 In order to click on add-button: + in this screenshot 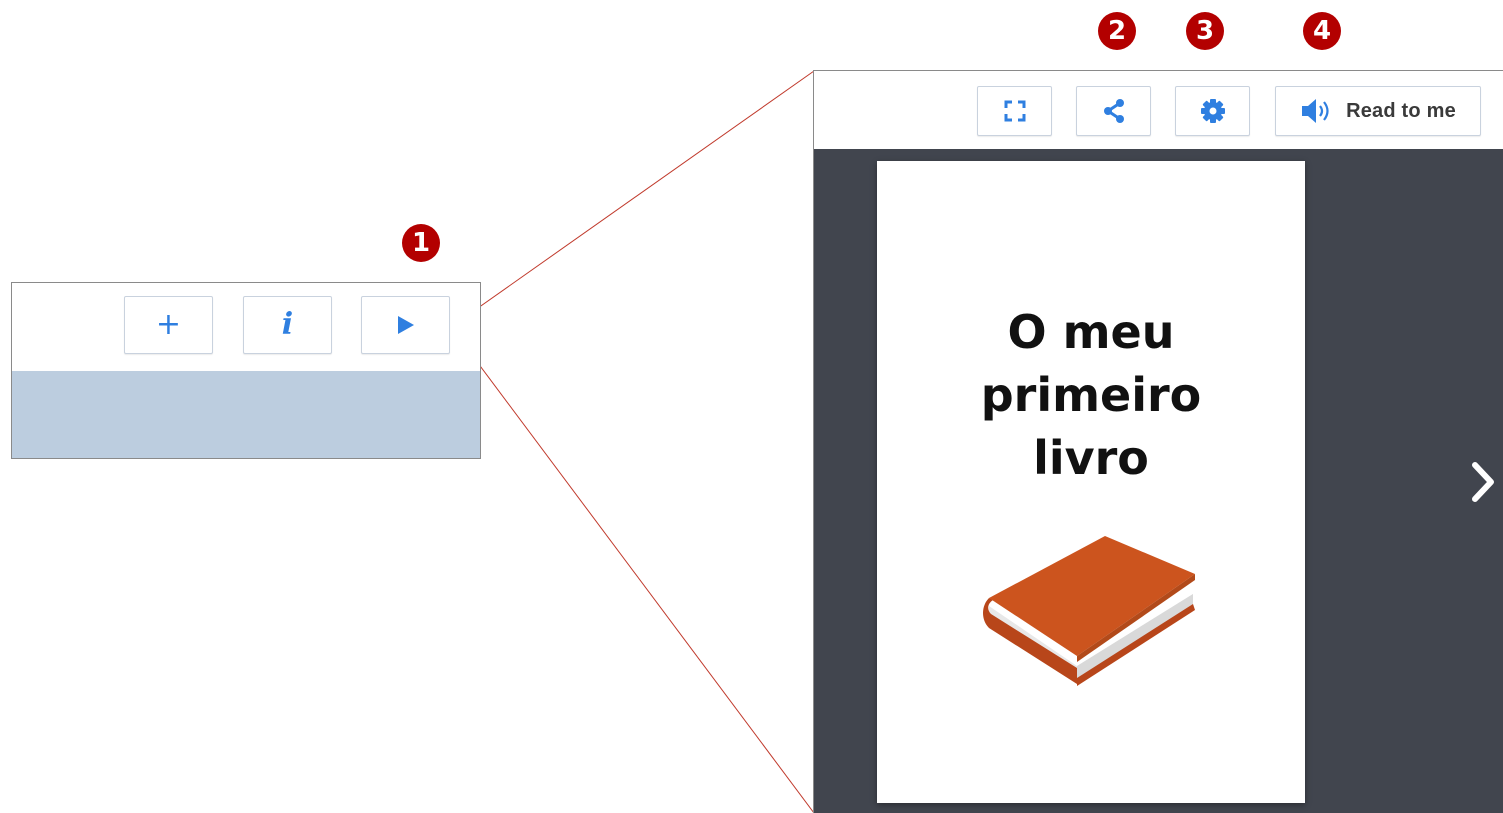, I will do `click(168, 325)`.